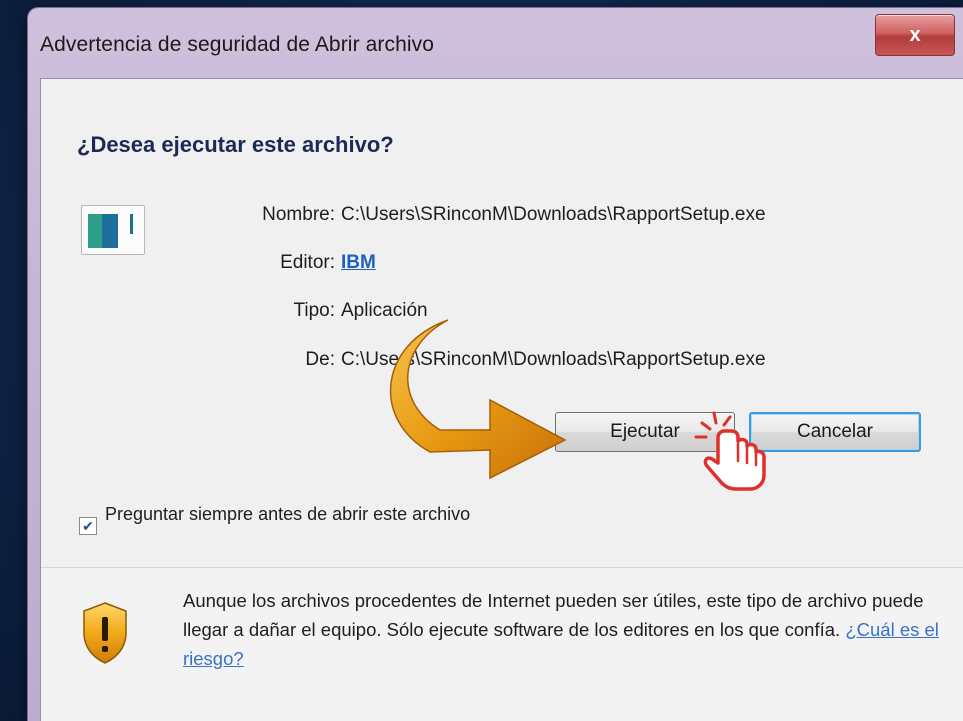 Image resolution: width=963 pixels, height=721 pixels. I want to click on always-ask-checkbox: ✔, so click(88, 526).